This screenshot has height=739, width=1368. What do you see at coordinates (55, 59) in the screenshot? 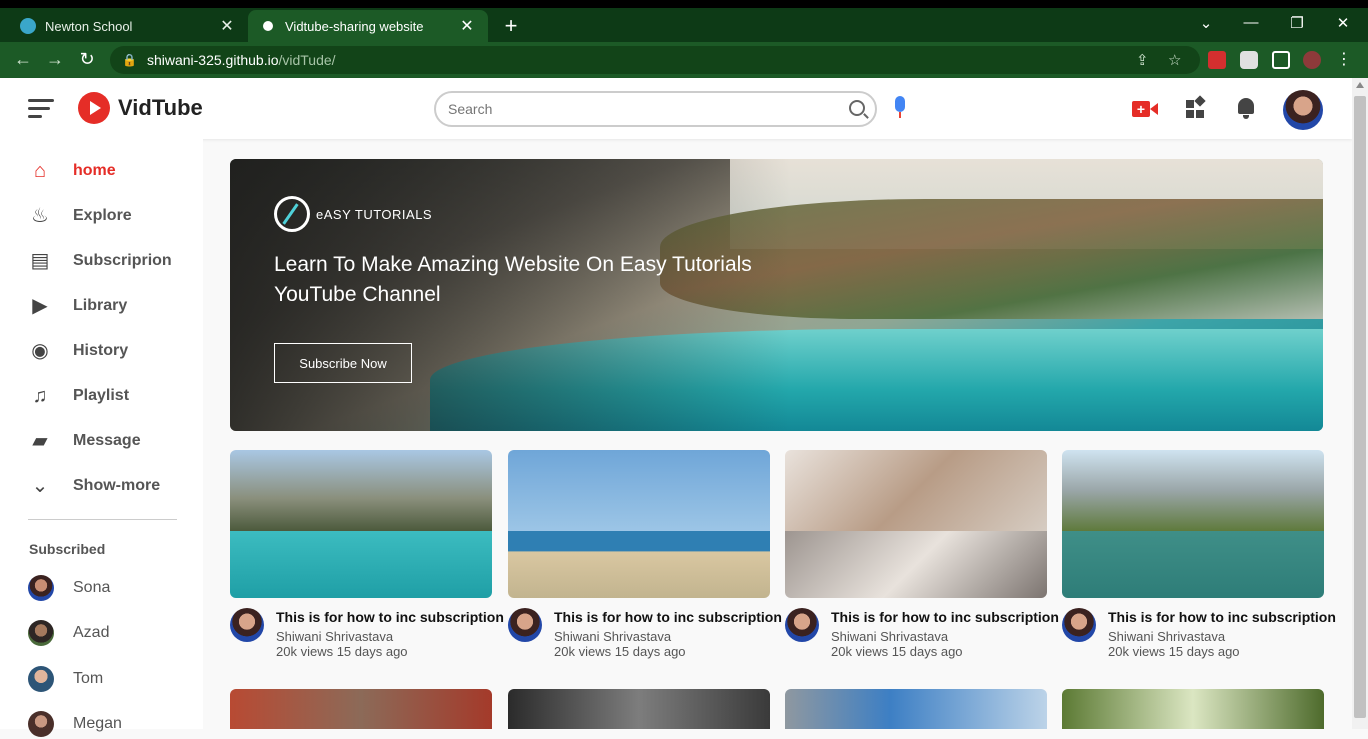
I see `forward-icon: →` at bounding box center [55, 59].